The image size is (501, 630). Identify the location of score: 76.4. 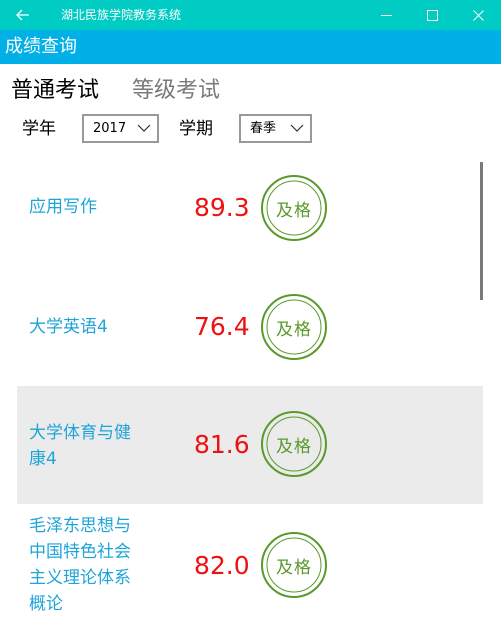
(222, 326).